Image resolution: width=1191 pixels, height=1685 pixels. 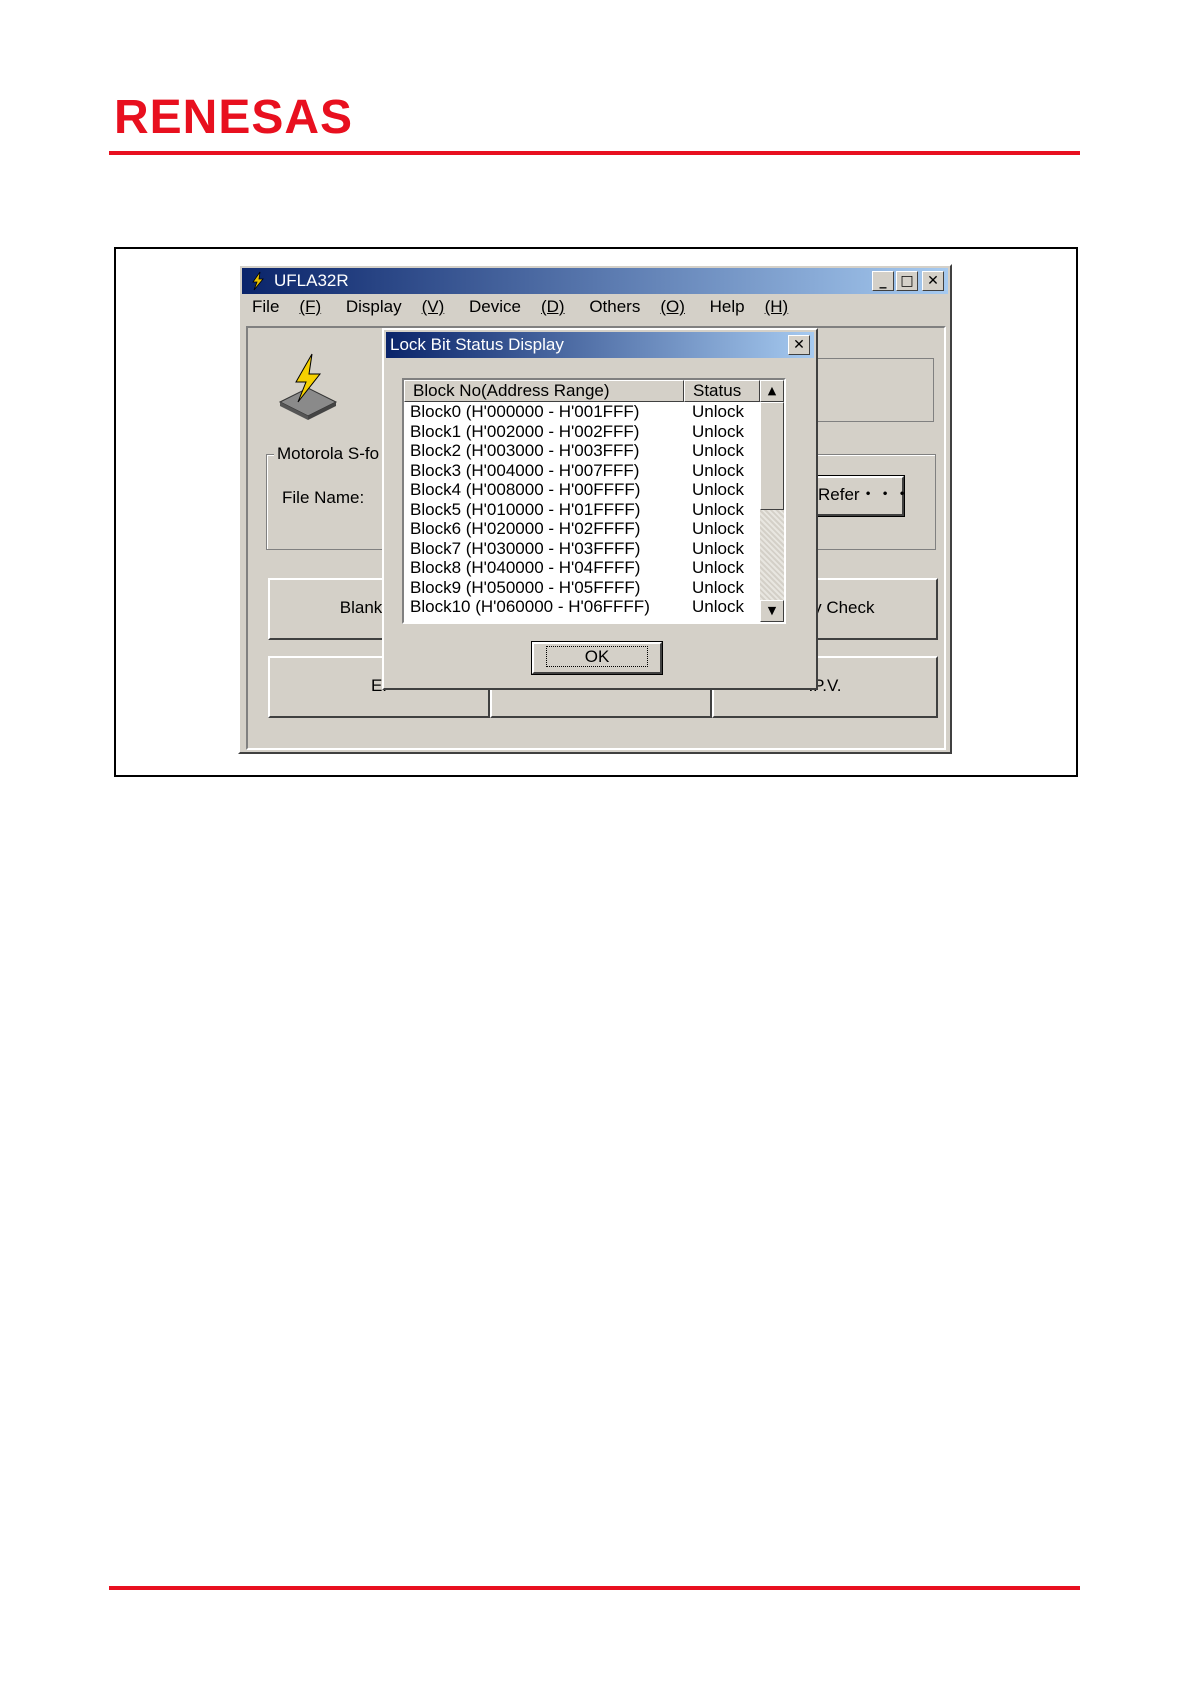 I want to click on dialog-title: Lock Bit Status Display, so click(x=477, y=344).